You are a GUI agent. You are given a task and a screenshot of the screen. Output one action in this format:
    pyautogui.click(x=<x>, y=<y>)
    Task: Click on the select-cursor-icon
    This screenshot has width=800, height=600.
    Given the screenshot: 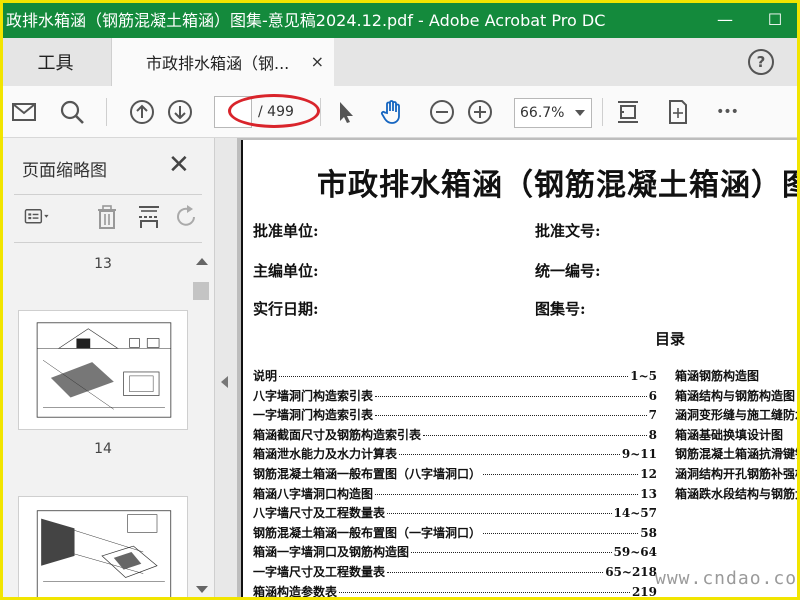 What is the action you would take?
    pyautogui.click(x=346, y=112)
    